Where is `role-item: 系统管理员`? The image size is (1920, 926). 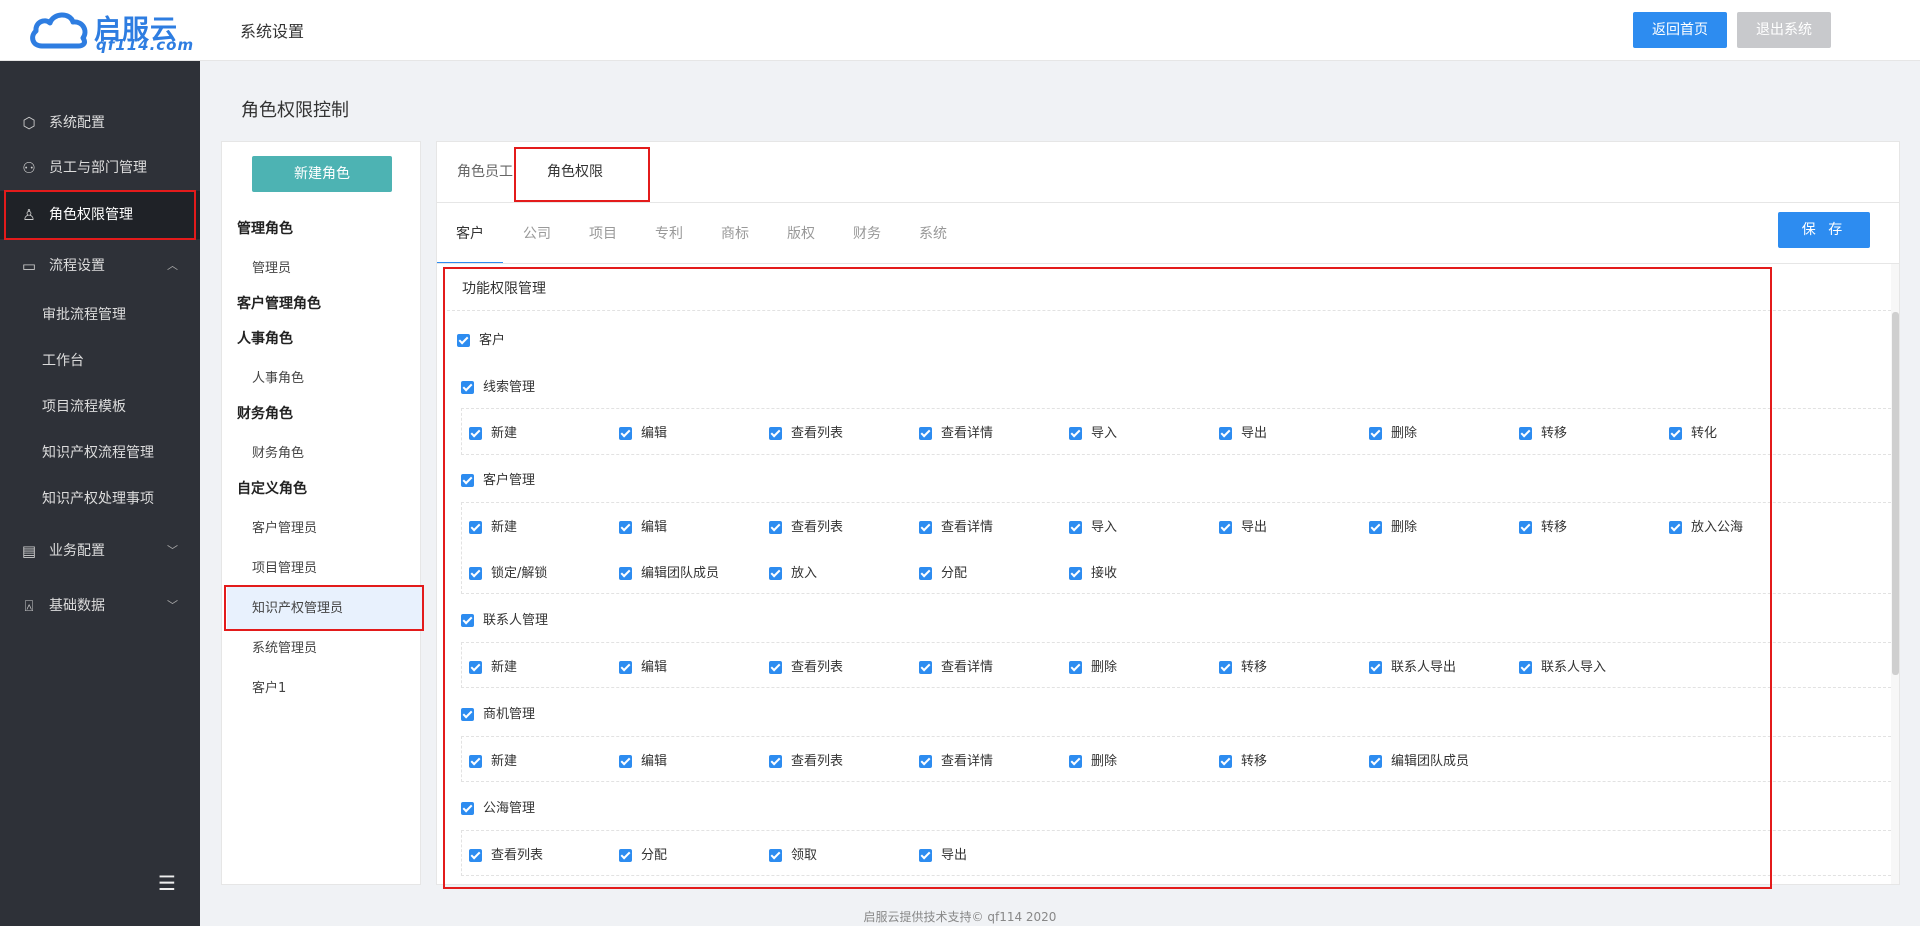 role-item: 系统管理员 is located at coordinates (284, 646).